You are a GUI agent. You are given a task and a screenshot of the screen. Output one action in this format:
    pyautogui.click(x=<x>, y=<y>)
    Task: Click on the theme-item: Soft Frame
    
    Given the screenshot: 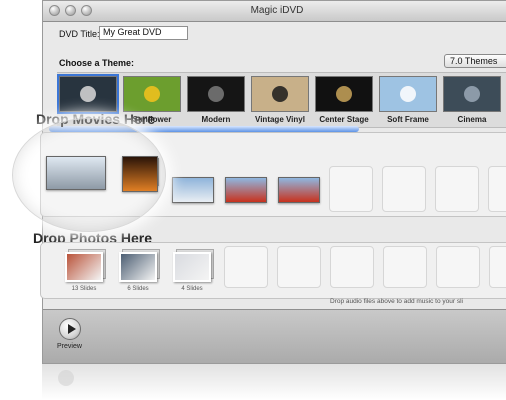 What is the action you would take?
    pyautogui.click(x=408, y=100)
    